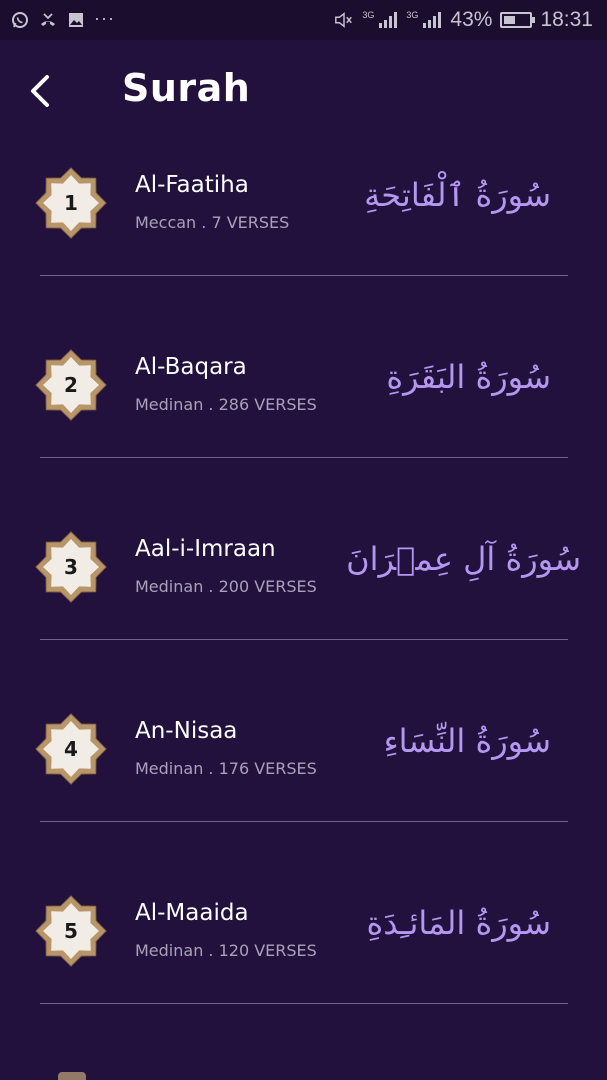  I want to click on missed-call-icon, so click(48, 20).